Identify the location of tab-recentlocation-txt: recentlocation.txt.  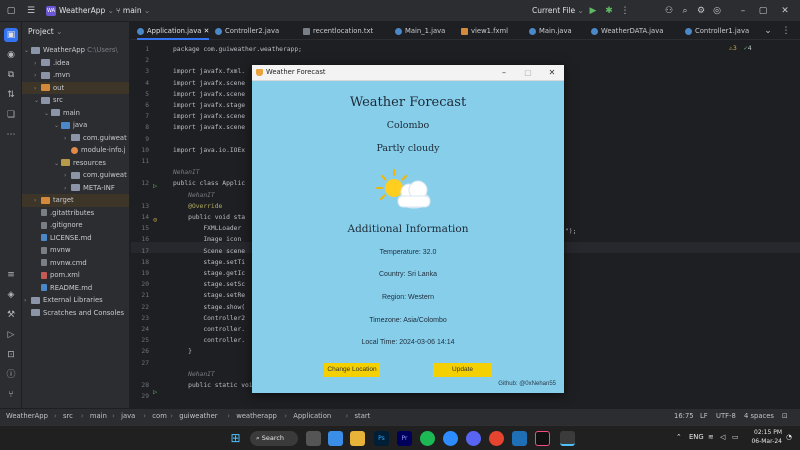
(338, 31).